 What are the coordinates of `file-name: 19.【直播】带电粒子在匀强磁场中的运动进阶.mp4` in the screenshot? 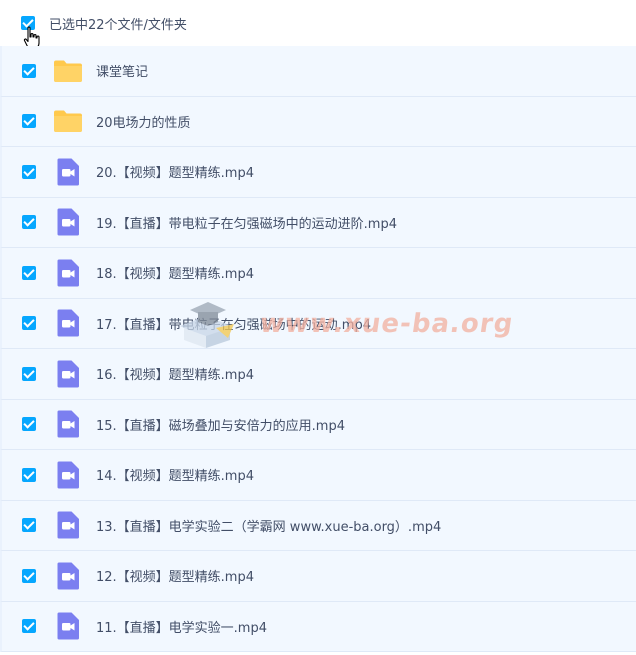 It's located at (246, 222).